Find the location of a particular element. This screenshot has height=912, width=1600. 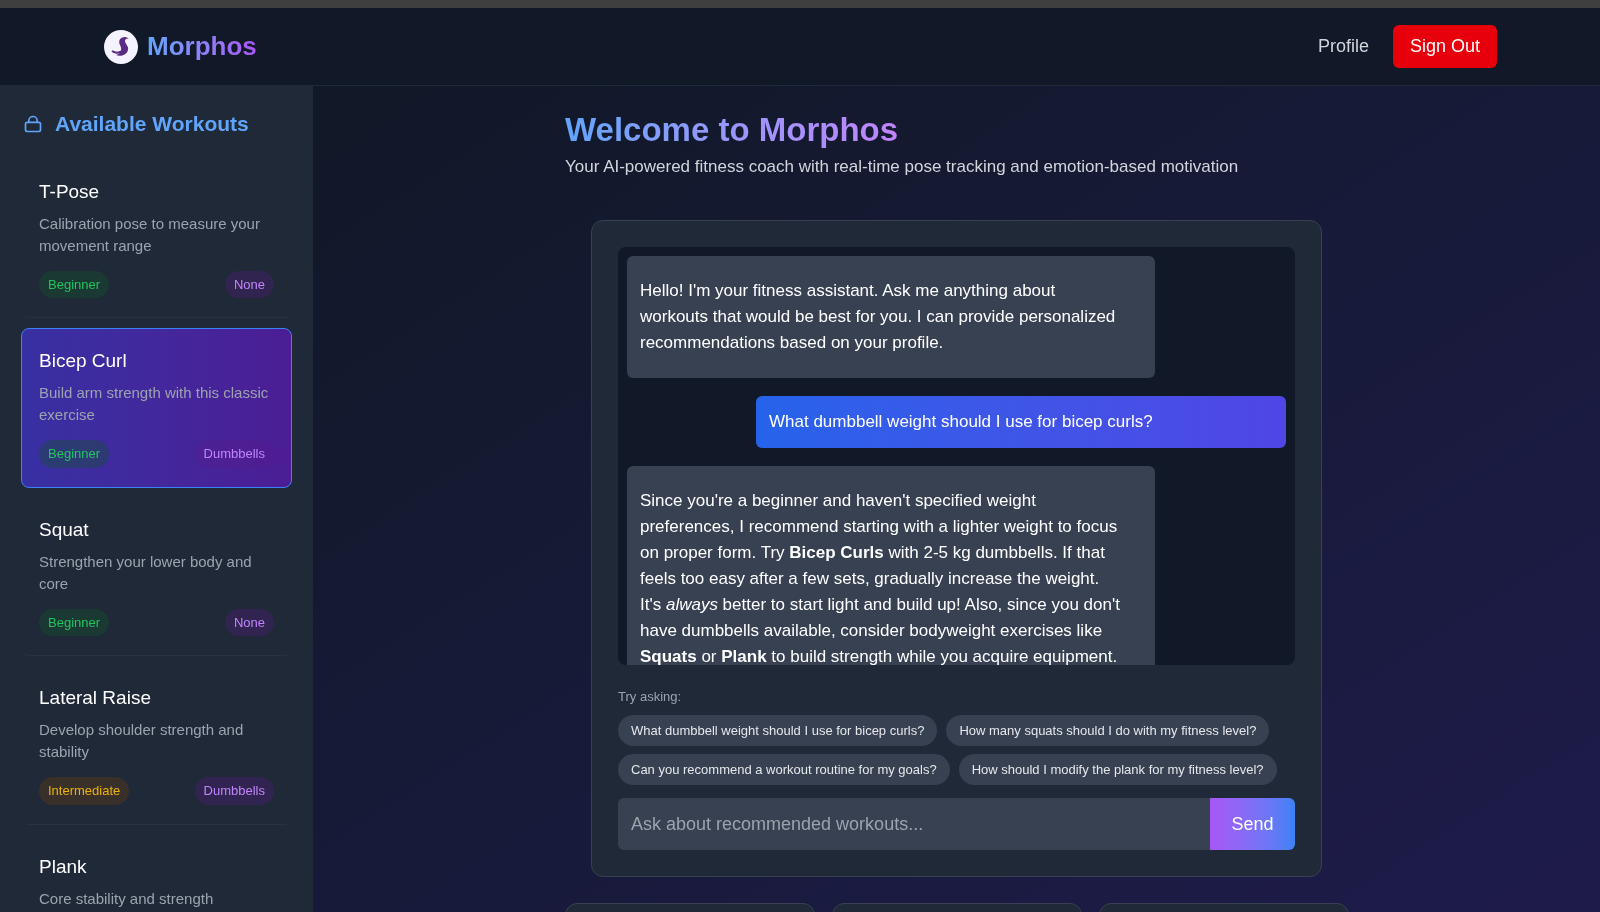

workout-description: Build arm strength with this classic exercise is located at coordinates (154, 404).